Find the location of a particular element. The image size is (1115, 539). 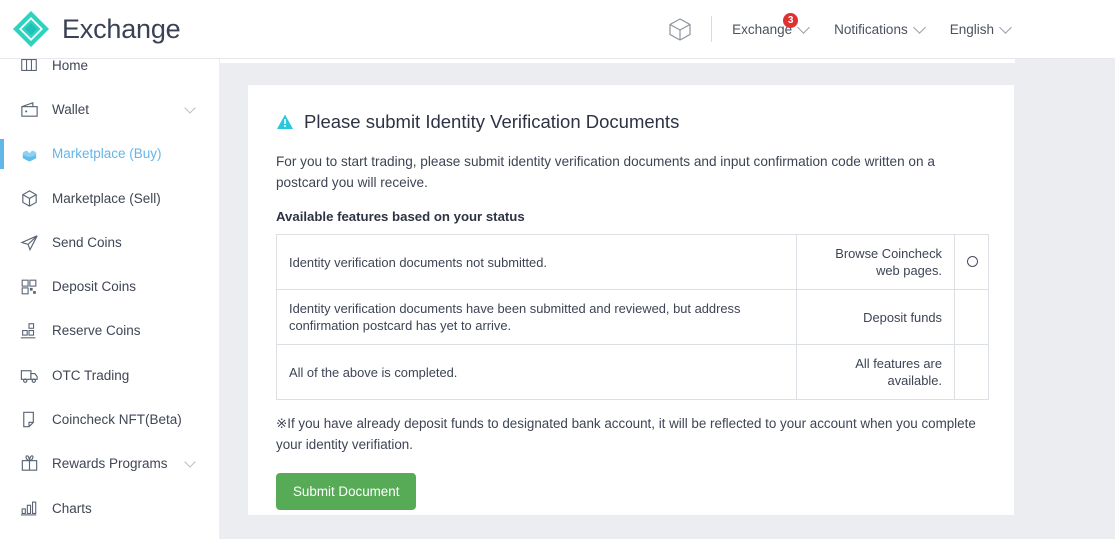

marketplace-buy-icon is located at coordinates (29, 154).